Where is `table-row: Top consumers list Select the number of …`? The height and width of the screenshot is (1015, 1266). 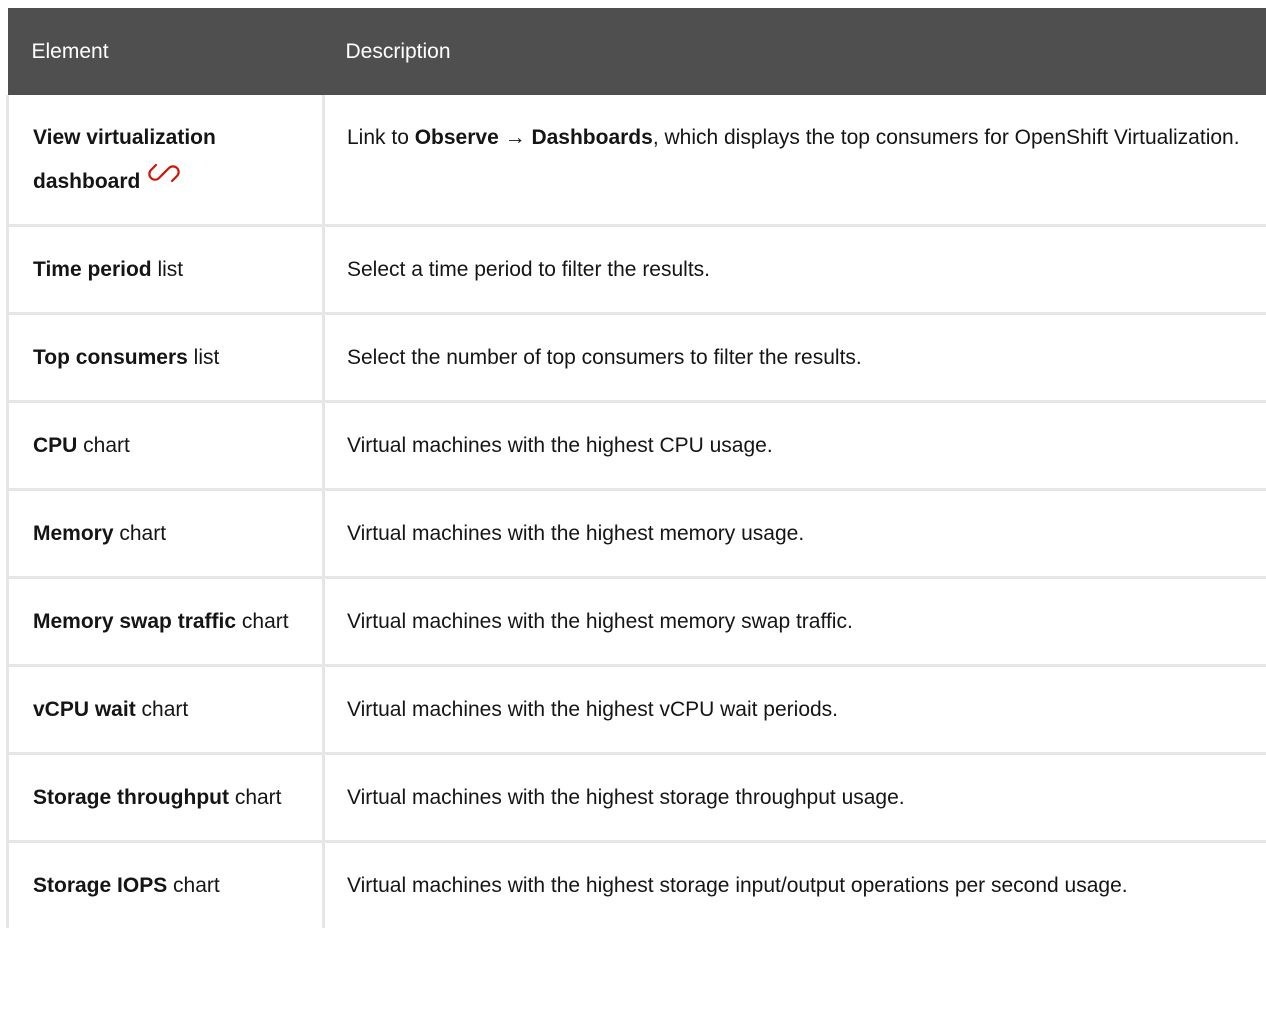
table-row: Top consumers list Select the number of … is located at coordinates (636, 358).